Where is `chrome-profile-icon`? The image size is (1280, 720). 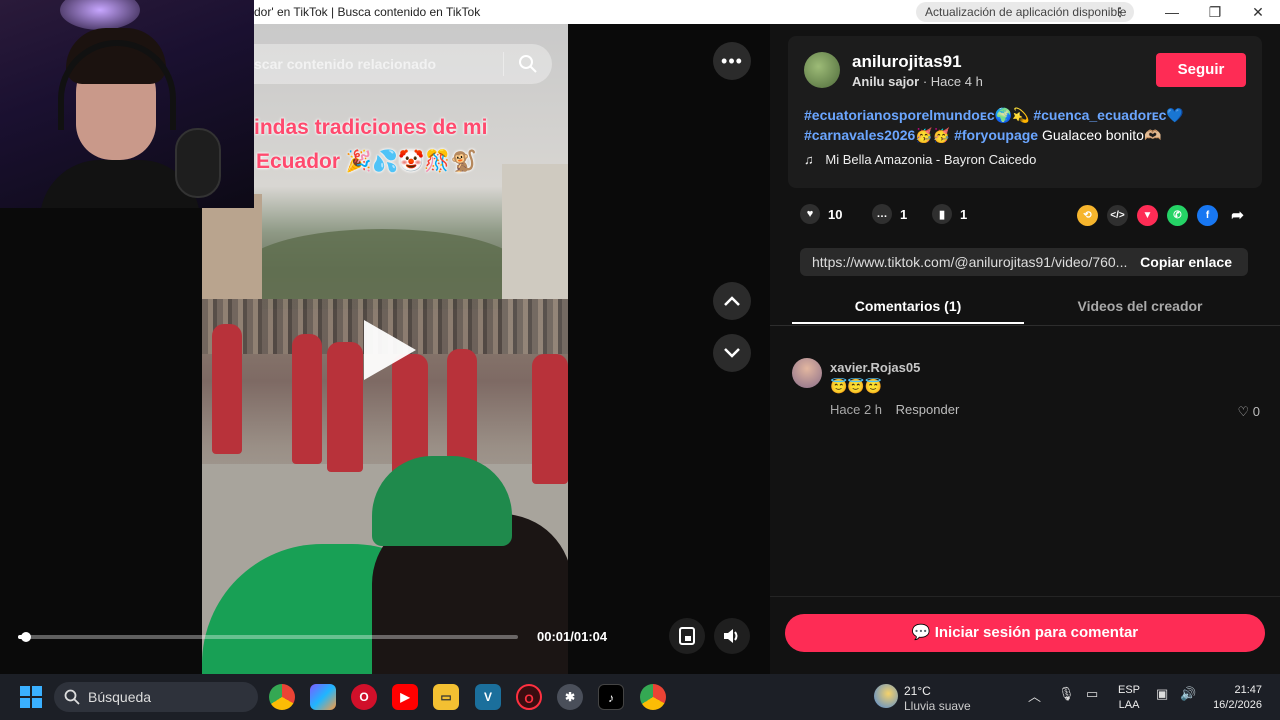
chrome-profile-icon is located at coordinates (653, 697).